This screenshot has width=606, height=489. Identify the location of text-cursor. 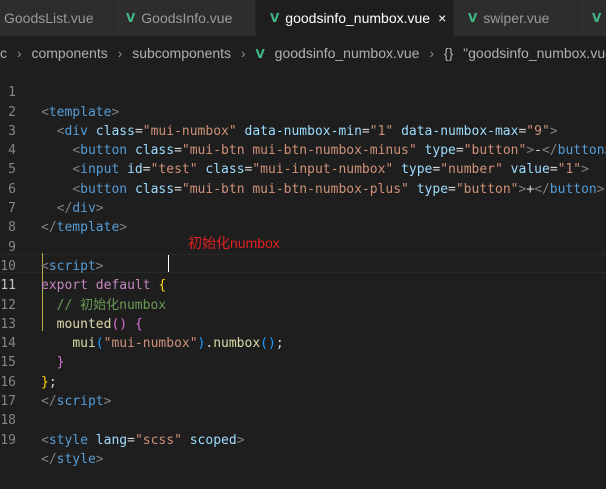
(168, 263).